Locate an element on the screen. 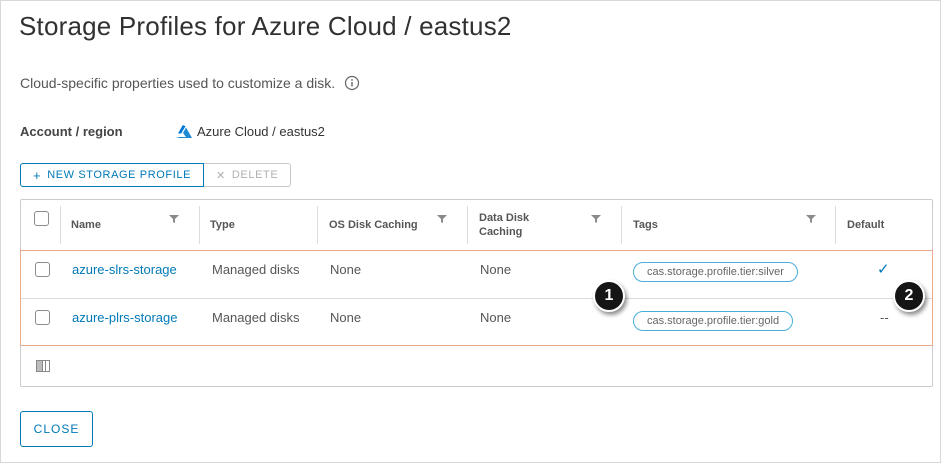  default-check-icon: ✓ is located at coordinates (883, 269).